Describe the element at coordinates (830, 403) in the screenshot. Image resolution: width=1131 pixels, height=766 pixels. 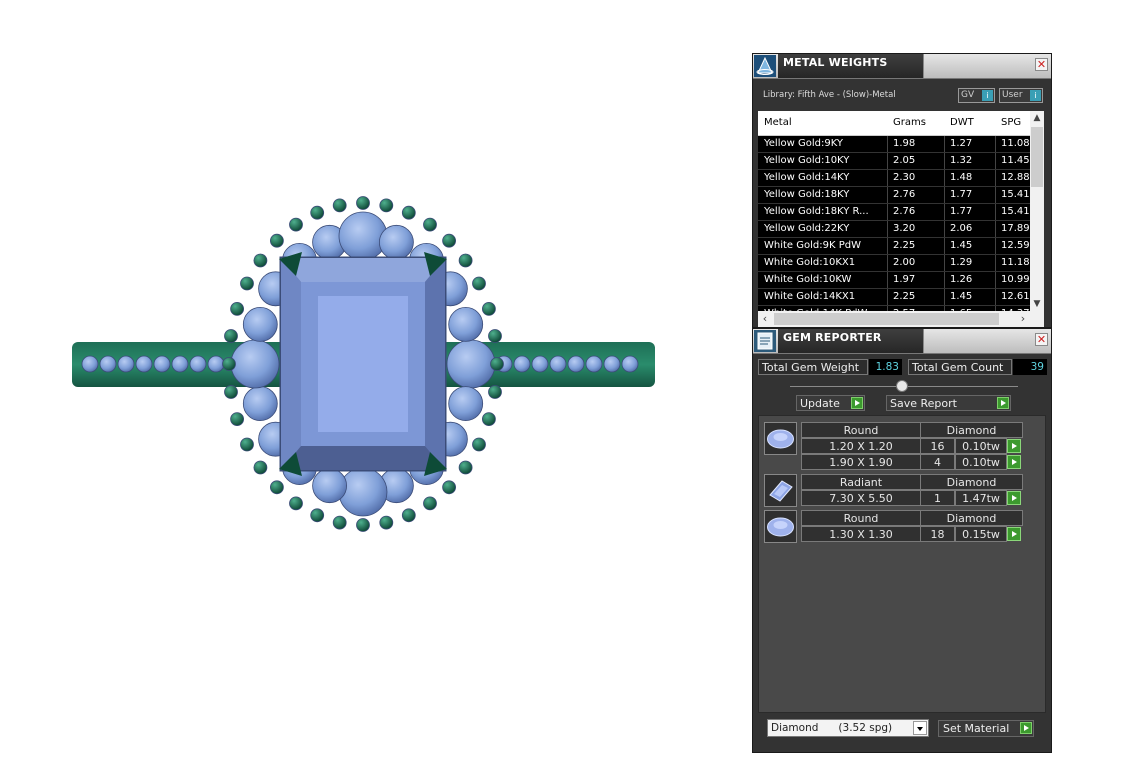
I see `update-button: Update` at that location.